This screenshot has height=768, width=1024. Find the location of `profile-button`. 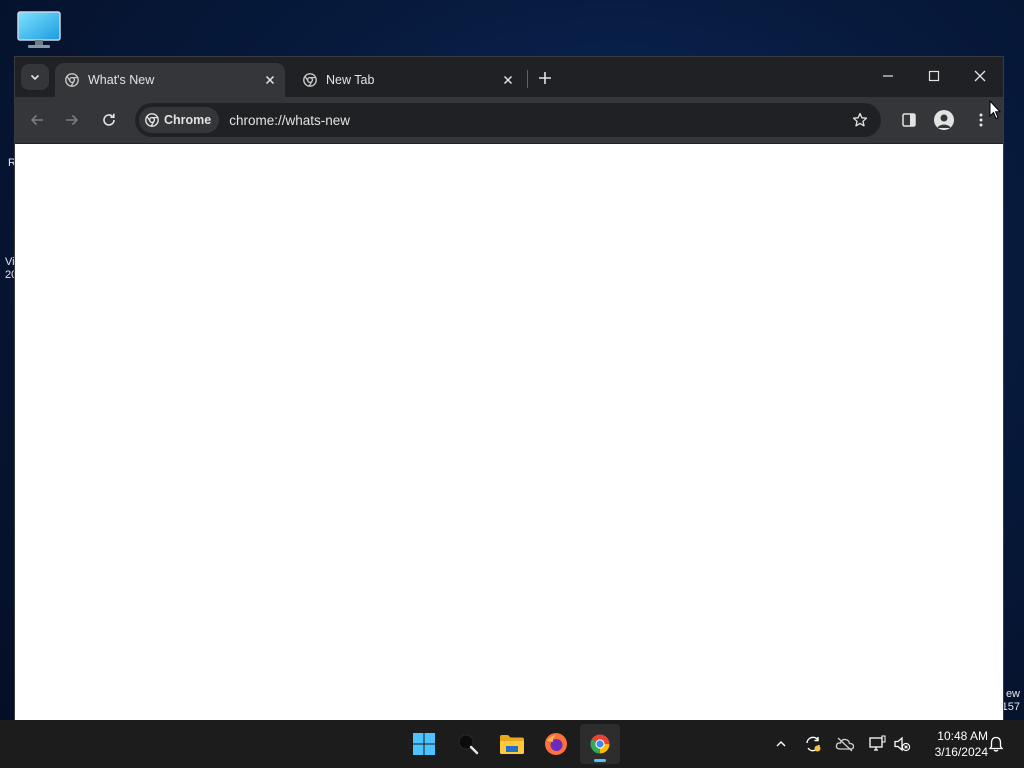

profile-button is located at coordinates (944, 120).